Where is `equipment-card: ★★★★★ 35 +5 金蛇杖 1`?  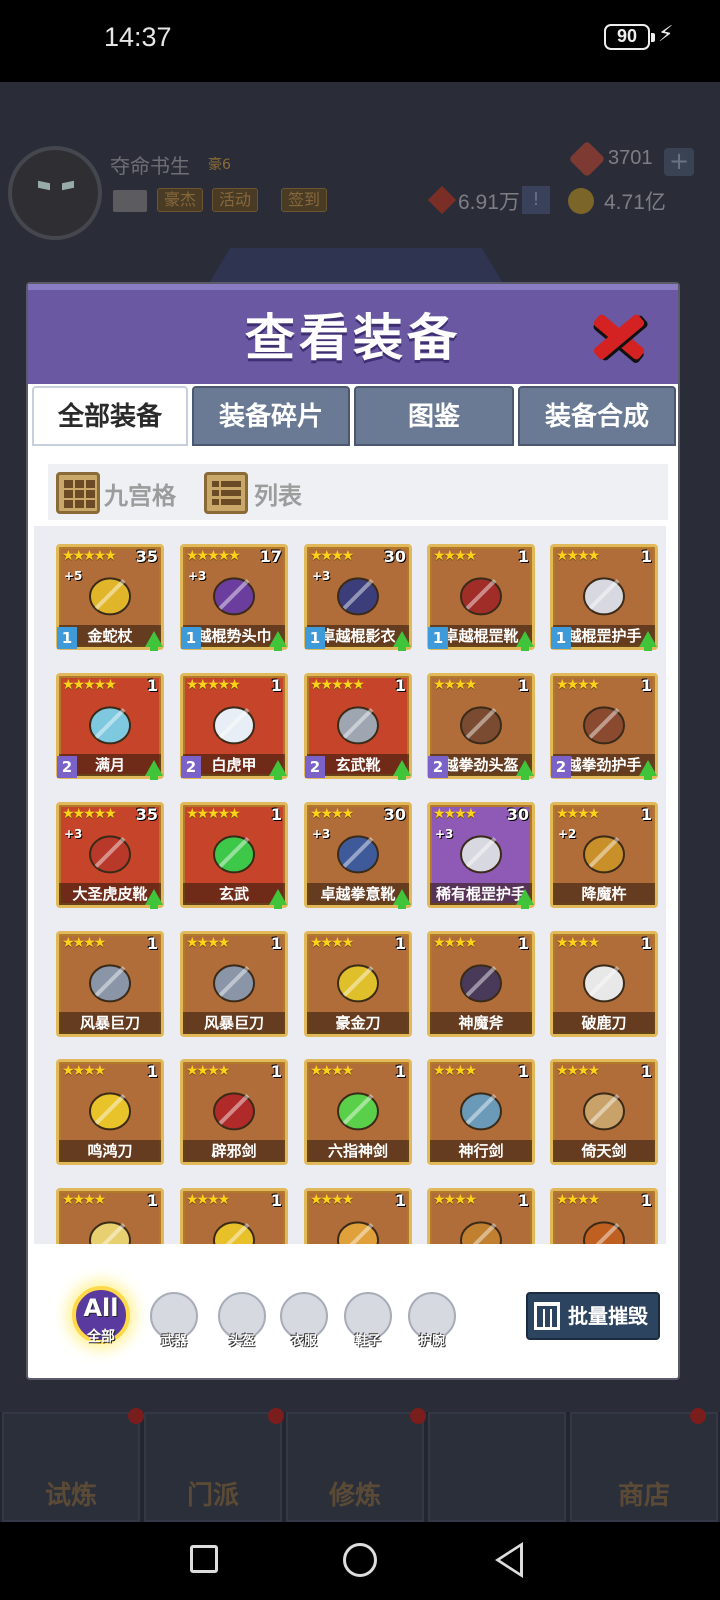
equipment-card: ★★★★★ 35 +5 金蛇杖 1 is located at coordinates (110, 597).